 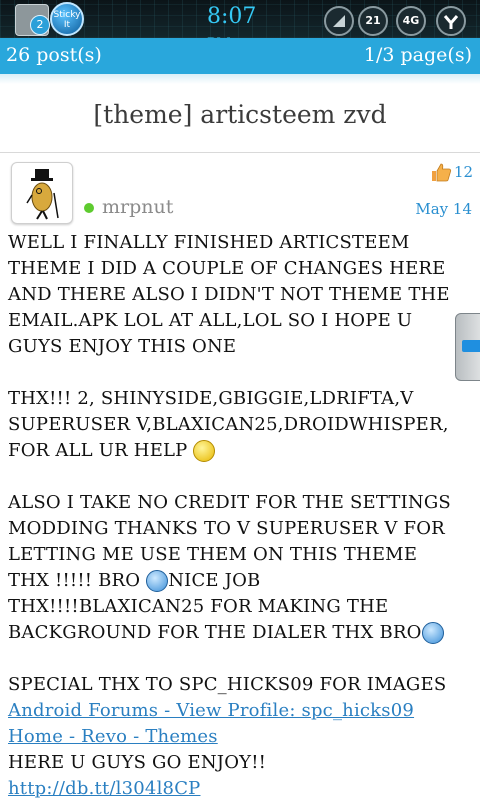 What do you see at coordinates (411, 21) in the screenshot?
I see `network-4g-icon: 4G` at bounding box center [411, 21].